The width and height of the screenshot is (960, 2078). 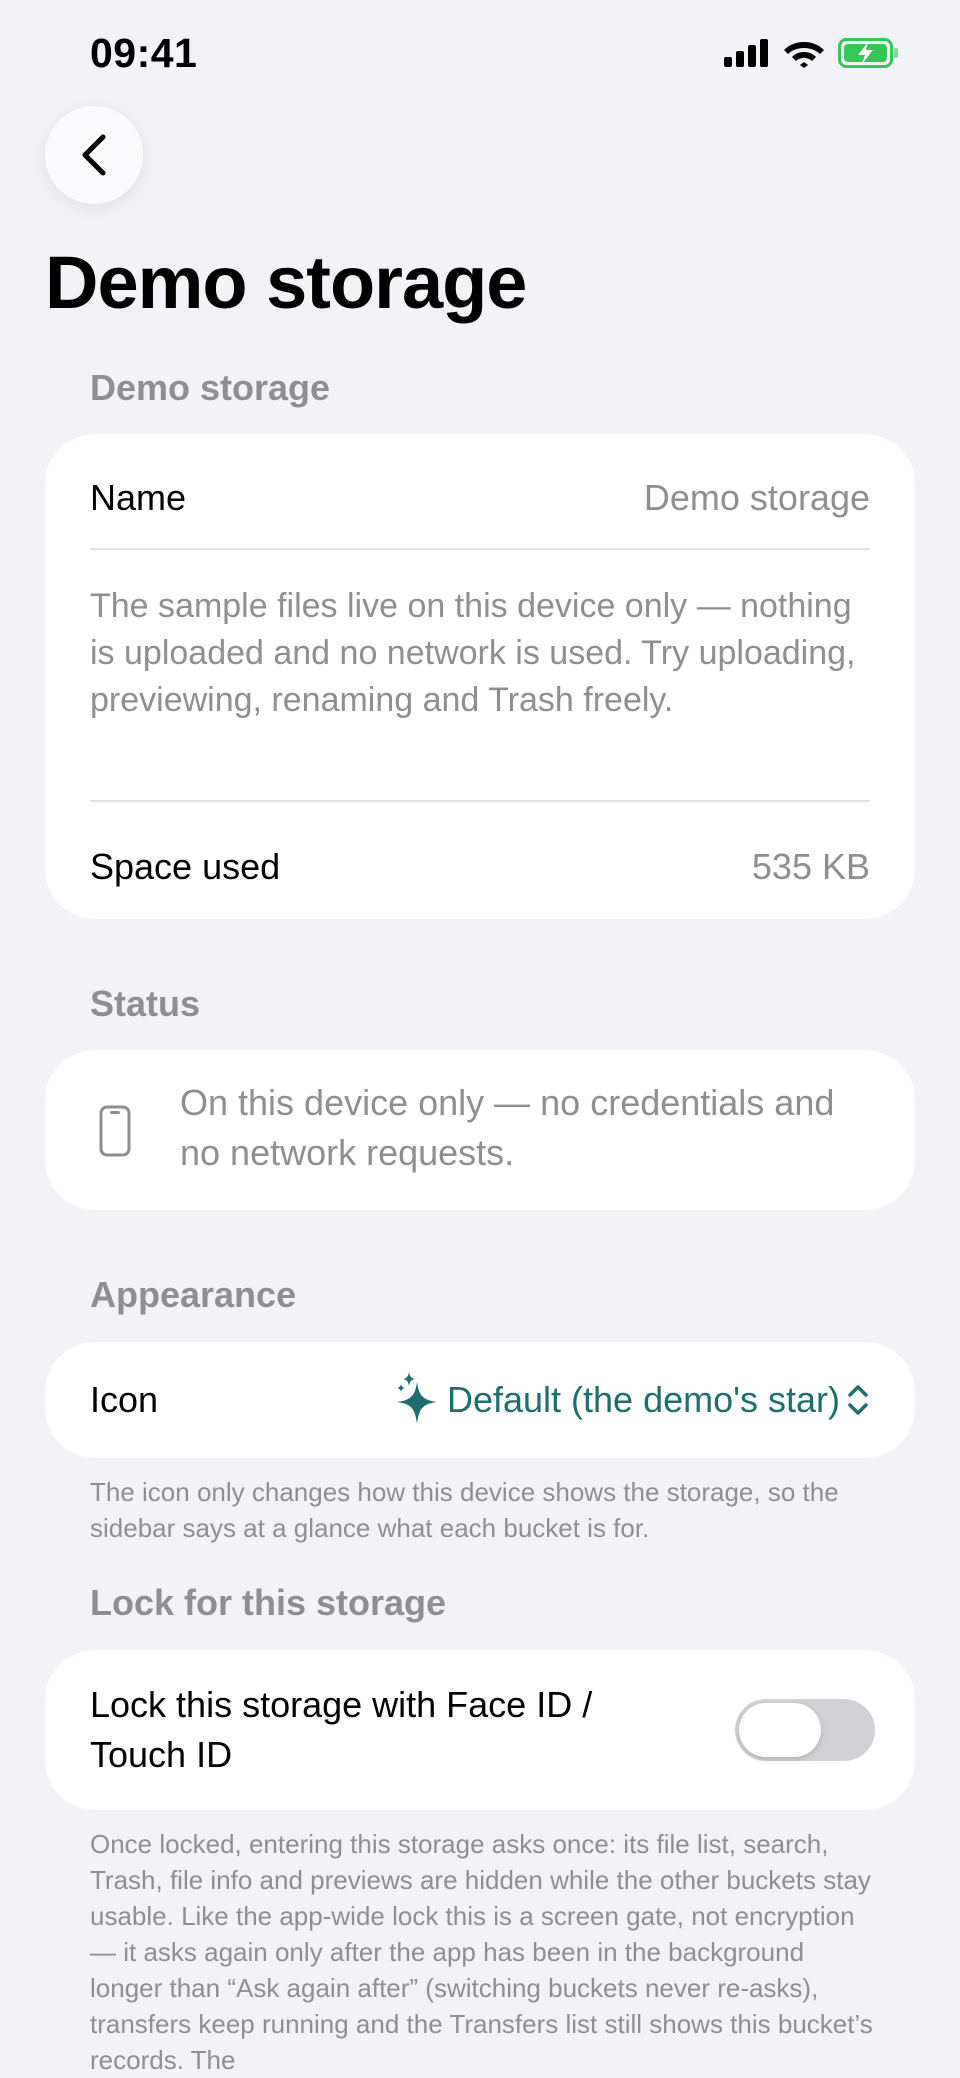 I want to click on page-title: Demo storage, so click(x=286, y=282).